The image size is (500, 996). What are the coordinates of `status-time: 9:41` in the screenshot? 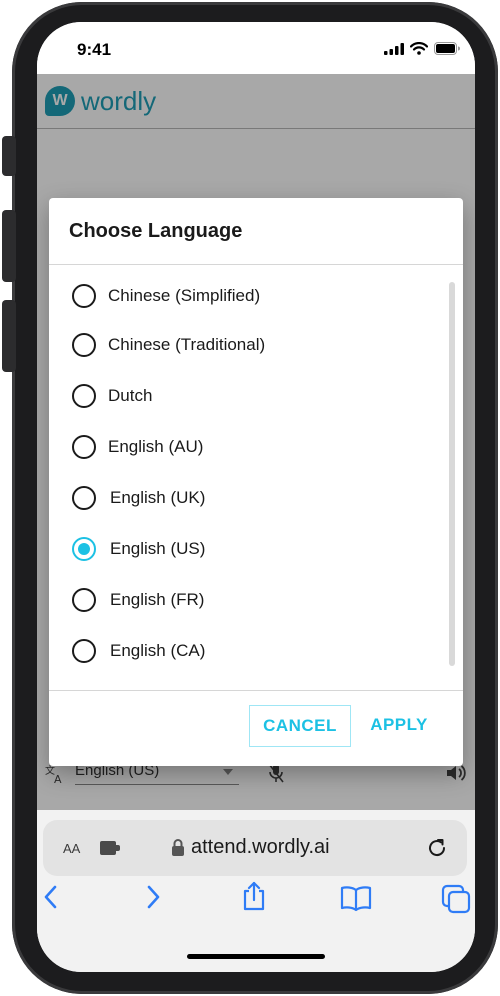 It's located at (94, 49).